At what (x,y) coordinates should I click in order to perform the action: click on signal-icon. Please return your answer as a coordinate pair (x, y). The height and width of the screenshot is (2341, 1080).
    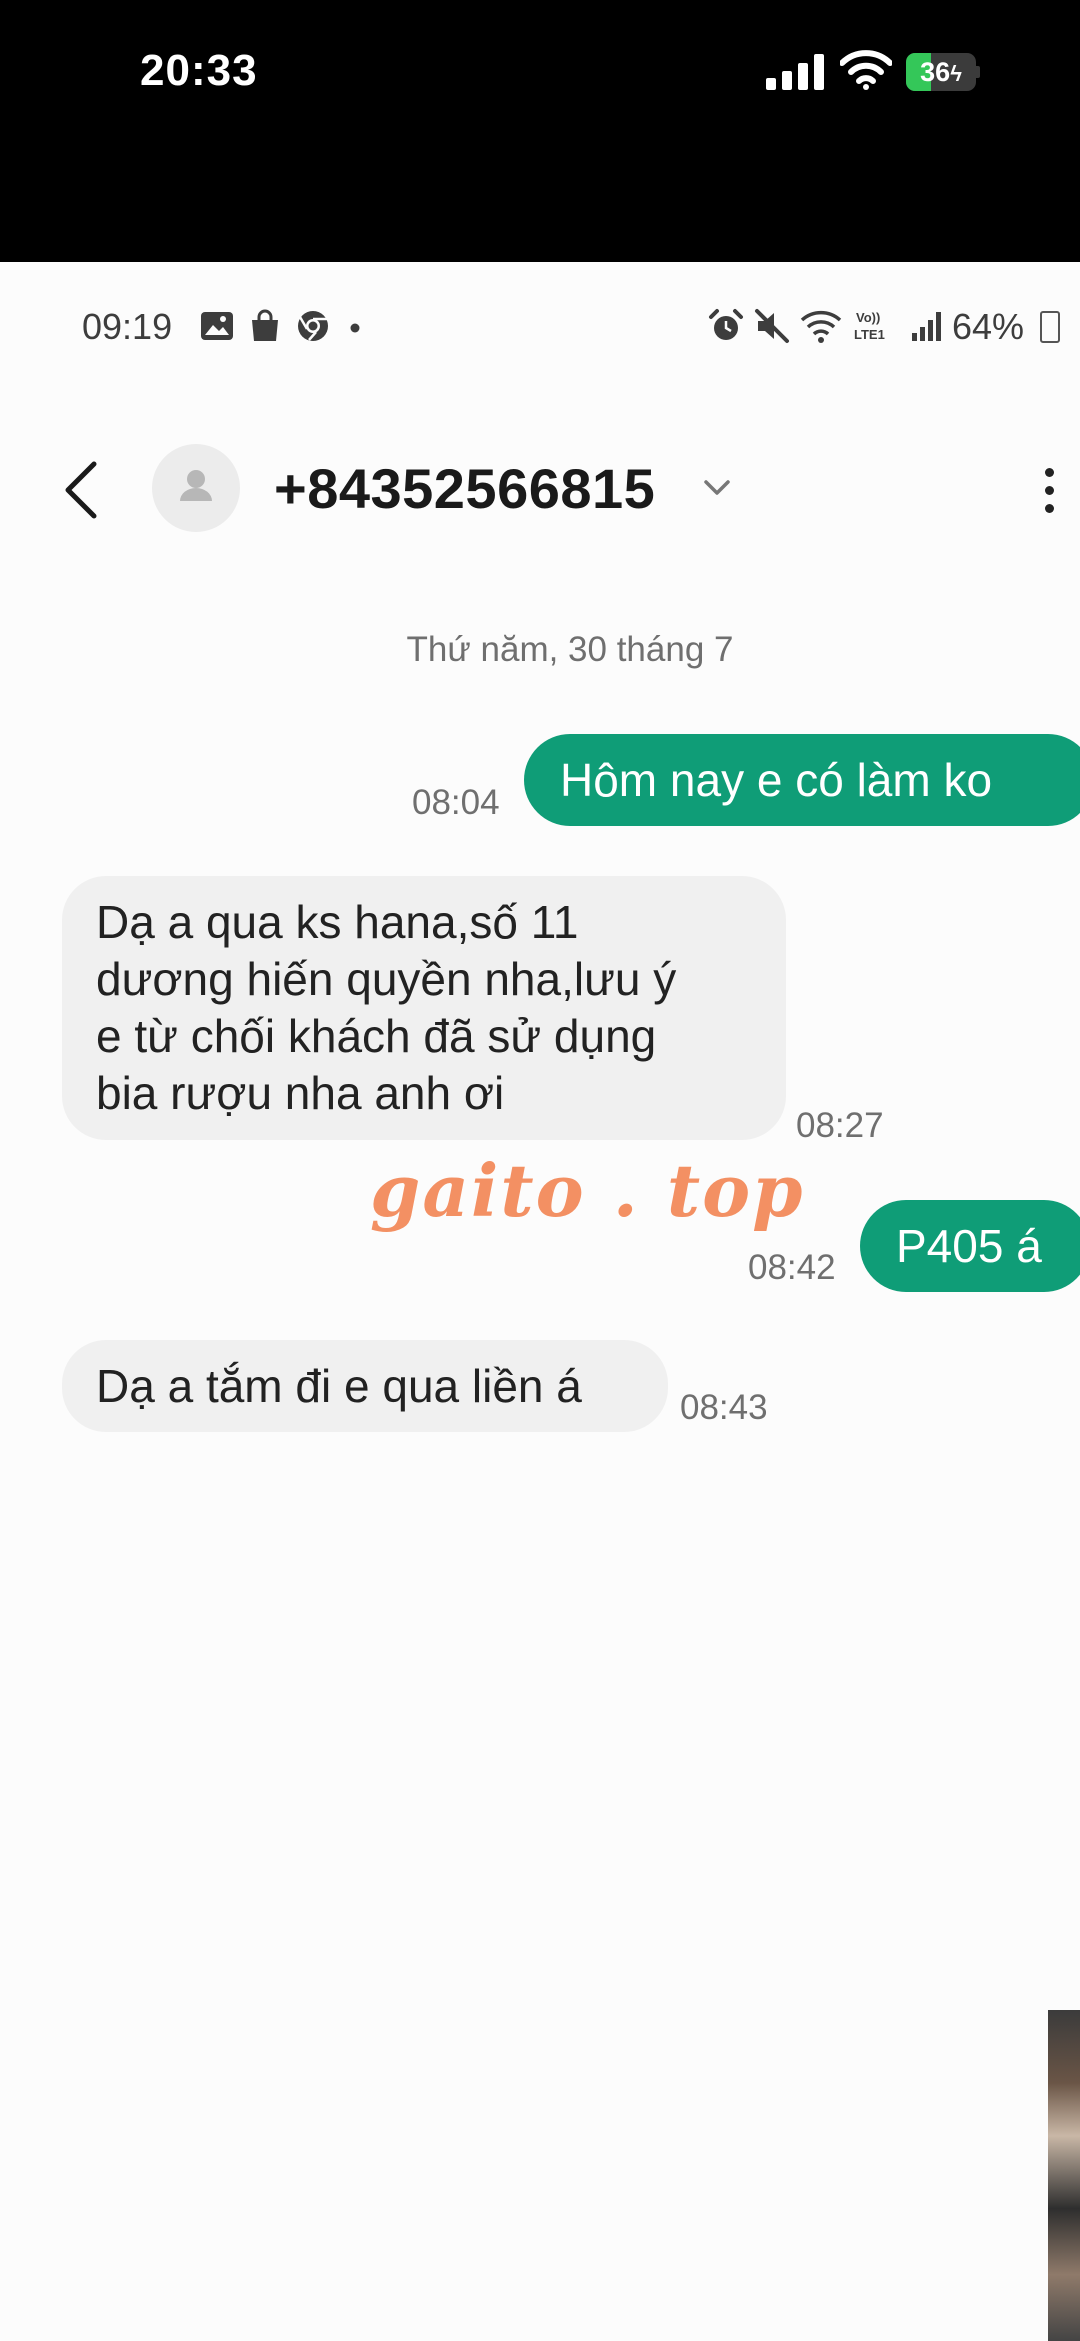
    Looking at the image, I should click on (926, 326).